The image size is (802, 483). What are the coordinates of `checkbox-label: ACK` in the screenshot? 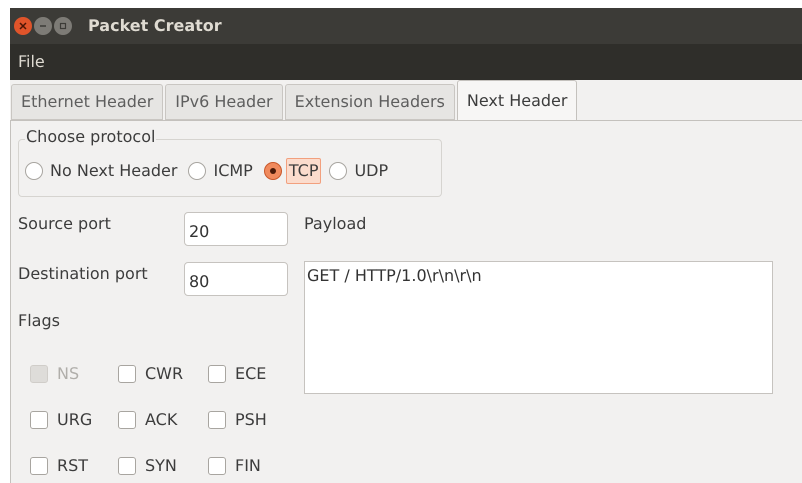 It's located at (161, 420).